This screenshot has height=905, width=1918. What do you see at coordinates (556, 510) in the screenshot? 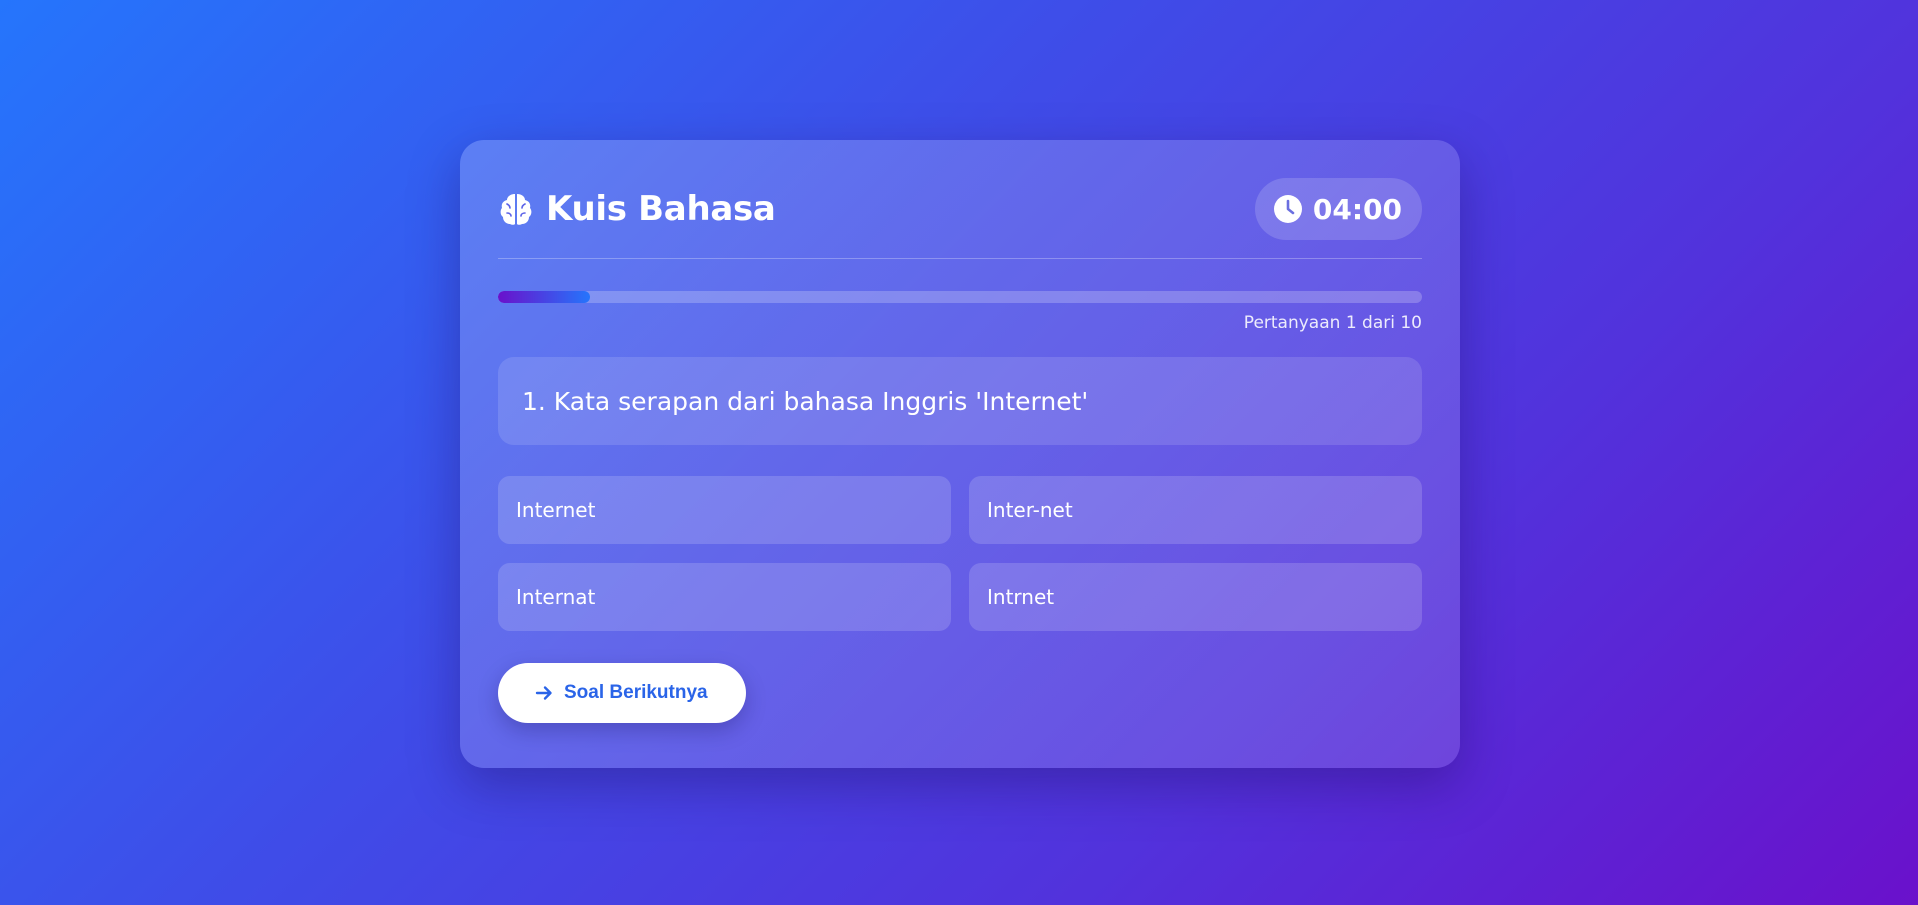
I see `option-label: Internet` at bounding box center [556, 510].